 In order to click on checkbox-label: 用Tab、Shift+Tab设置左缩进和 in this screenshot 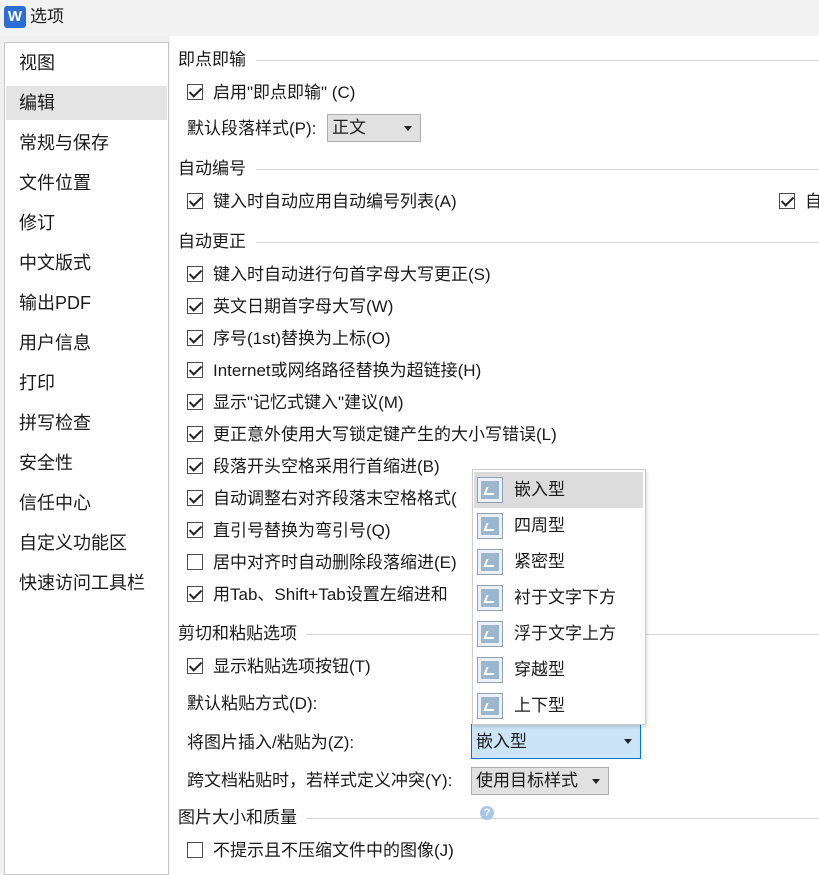, I will do `click(330, 594)`.